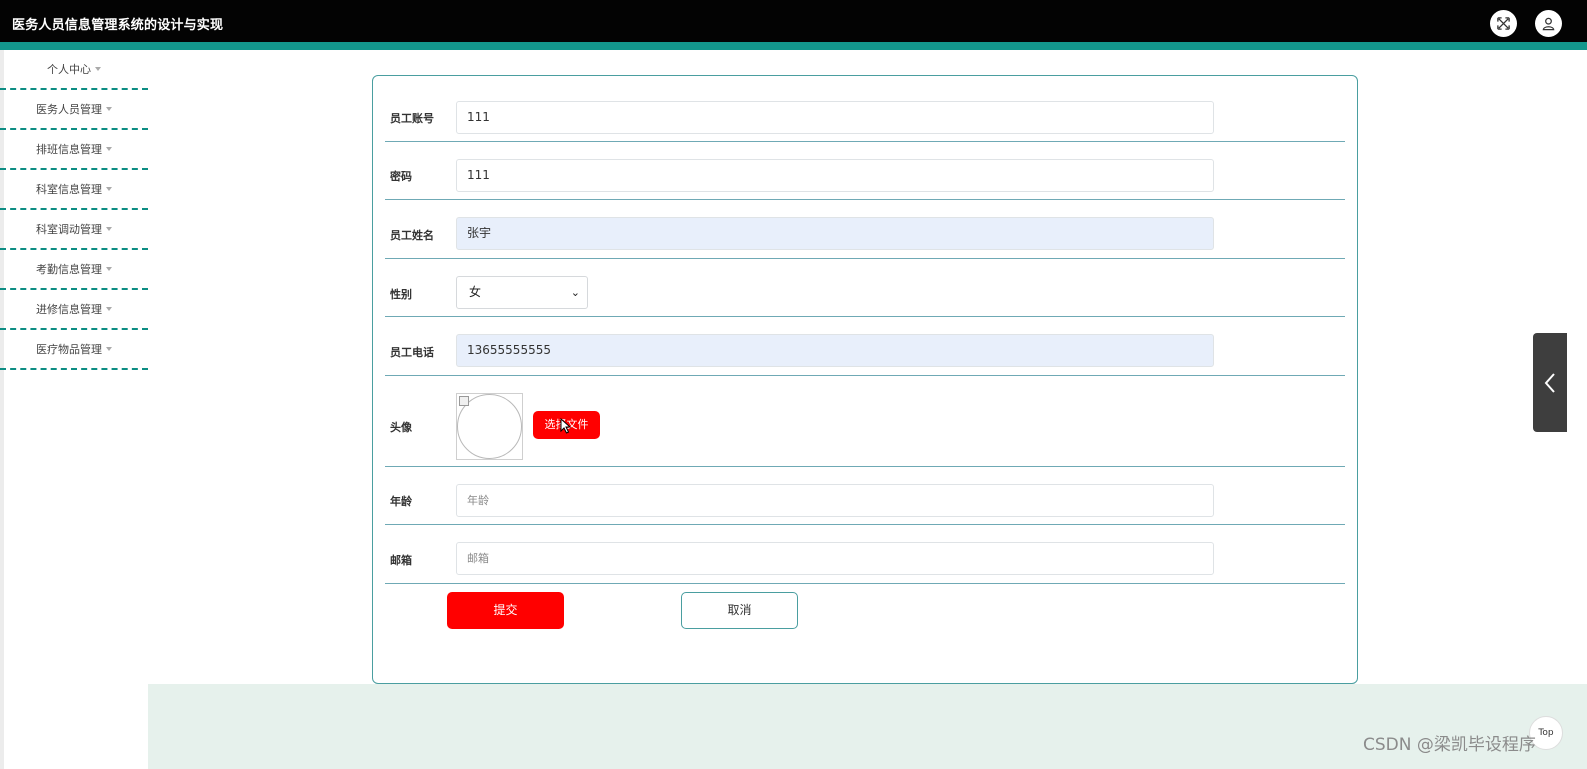 This screenshot has height=769, width=1587. I want to click on footer-band, so click(867, 726).